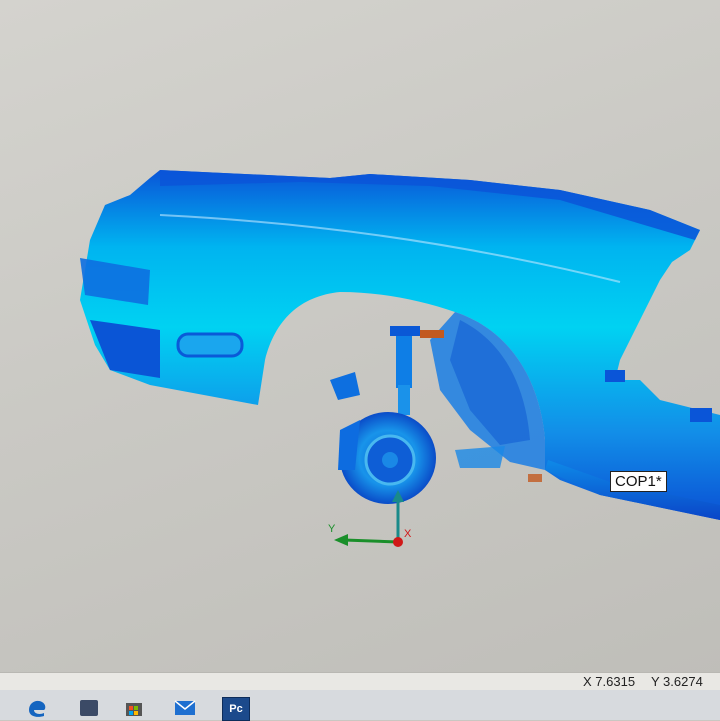 The height and width of the screenshot is (721, 720). Describe the element at coordinates (360, 705) in the screenshot. I see `taskbar: Pc` at that location.